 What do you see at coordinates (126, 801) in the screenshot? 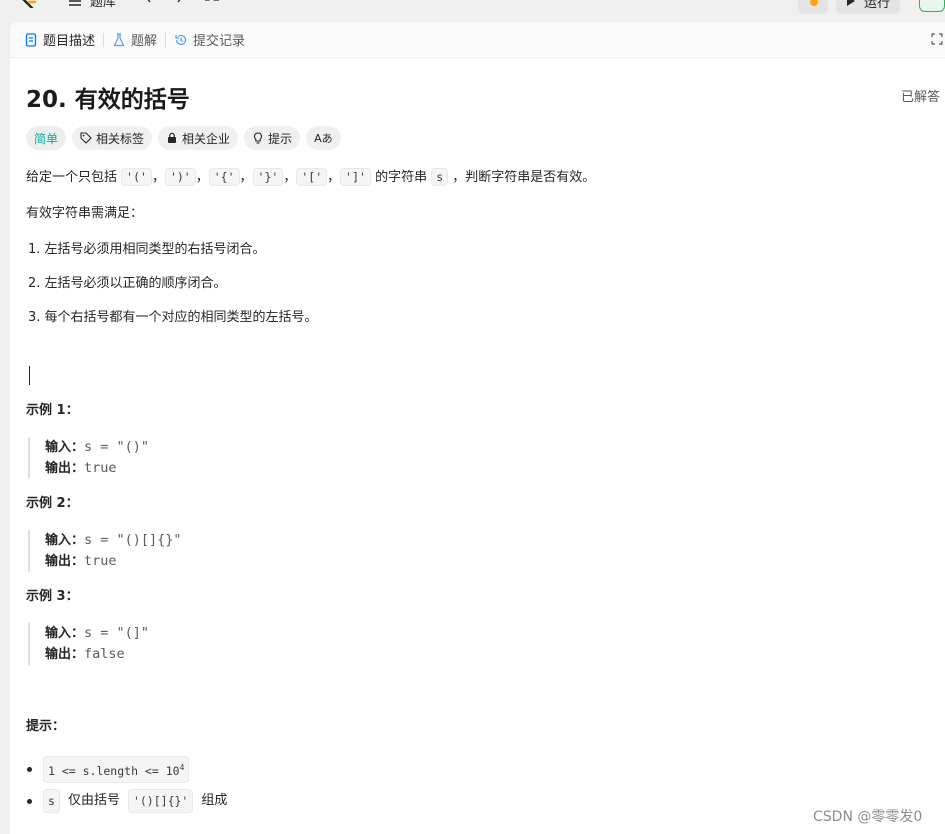
I see `constraint-item: s 仅由括号 '()[]{}' 组成` at bounding box center [126, 801].